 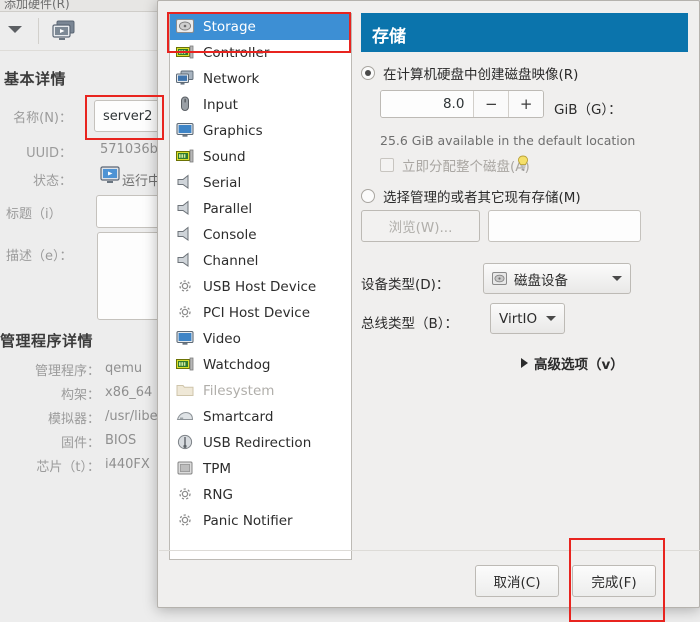 What do you see at coordinates (482, 198) in the screenshot?
I see `select-existing-storage-label: 选择管理的或者其它现有存储(M)` at bounding box center [482, 198].